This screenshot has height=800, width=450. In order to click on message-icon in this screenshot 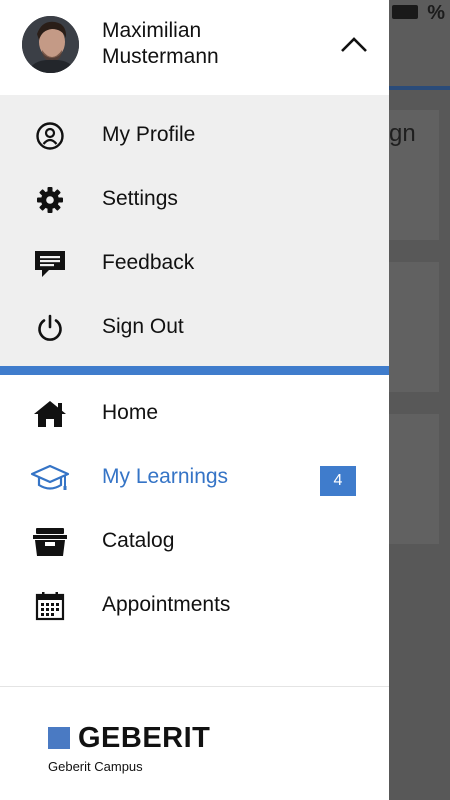, I will do `click(50, 264)`.